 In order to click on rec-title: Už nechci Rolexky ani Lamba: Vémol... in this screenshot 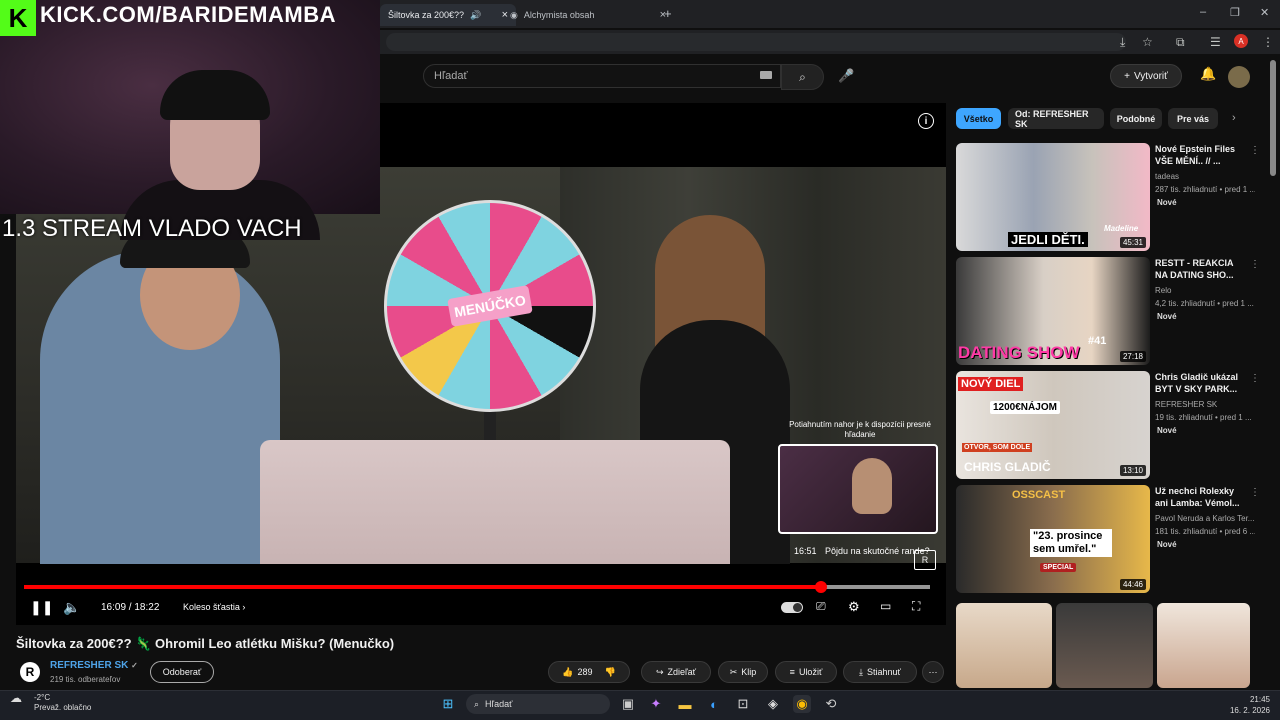, I will do `click(1200, 497)`.